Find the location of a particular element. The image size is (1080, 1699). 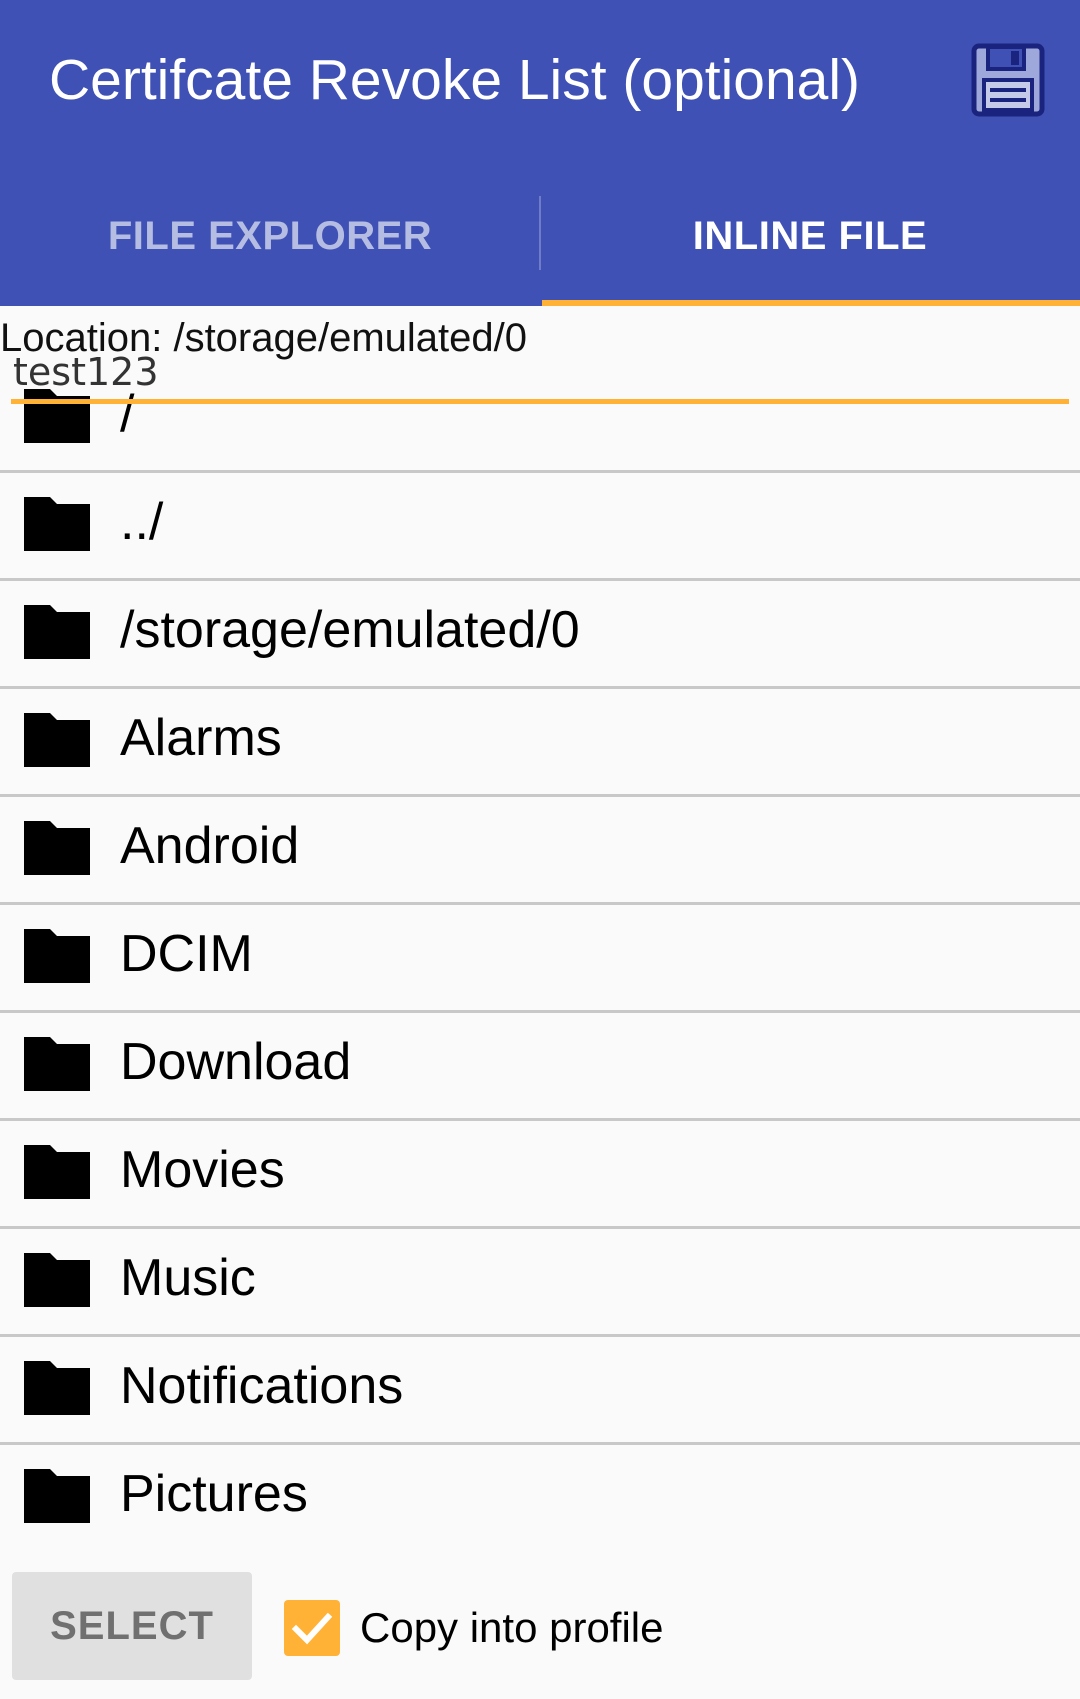

file-name: Pictures is located at coordinates (214, 1494).